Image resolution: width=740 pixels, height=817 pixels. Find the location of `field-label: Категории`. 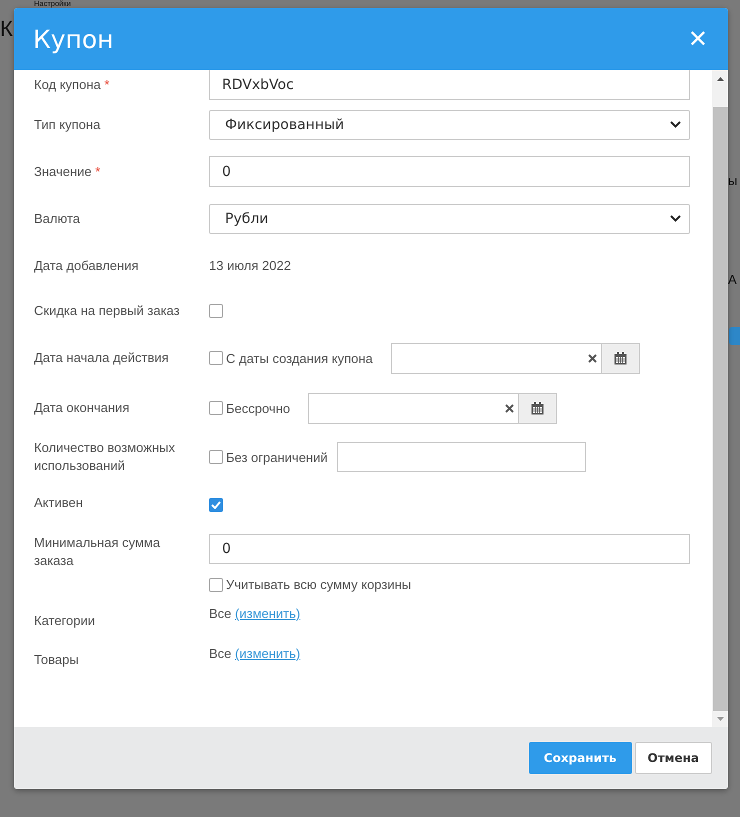

field-label: Категории is located at coordinates (65, 621).